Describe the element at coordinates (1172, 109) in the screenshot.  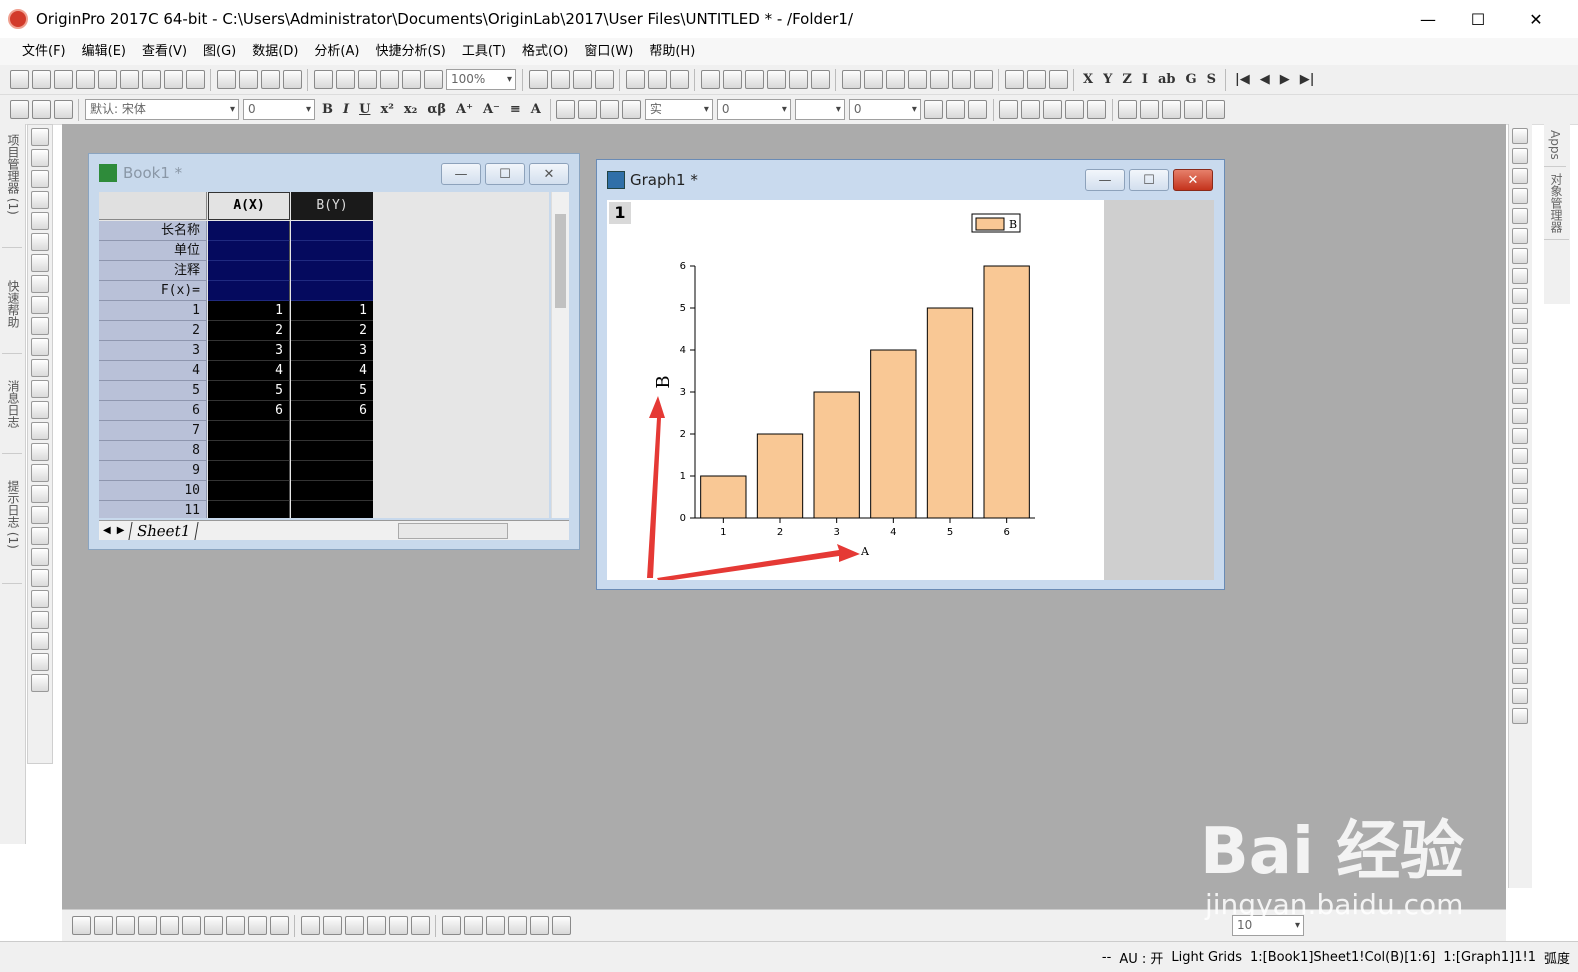
I see `group-icon` at that location.